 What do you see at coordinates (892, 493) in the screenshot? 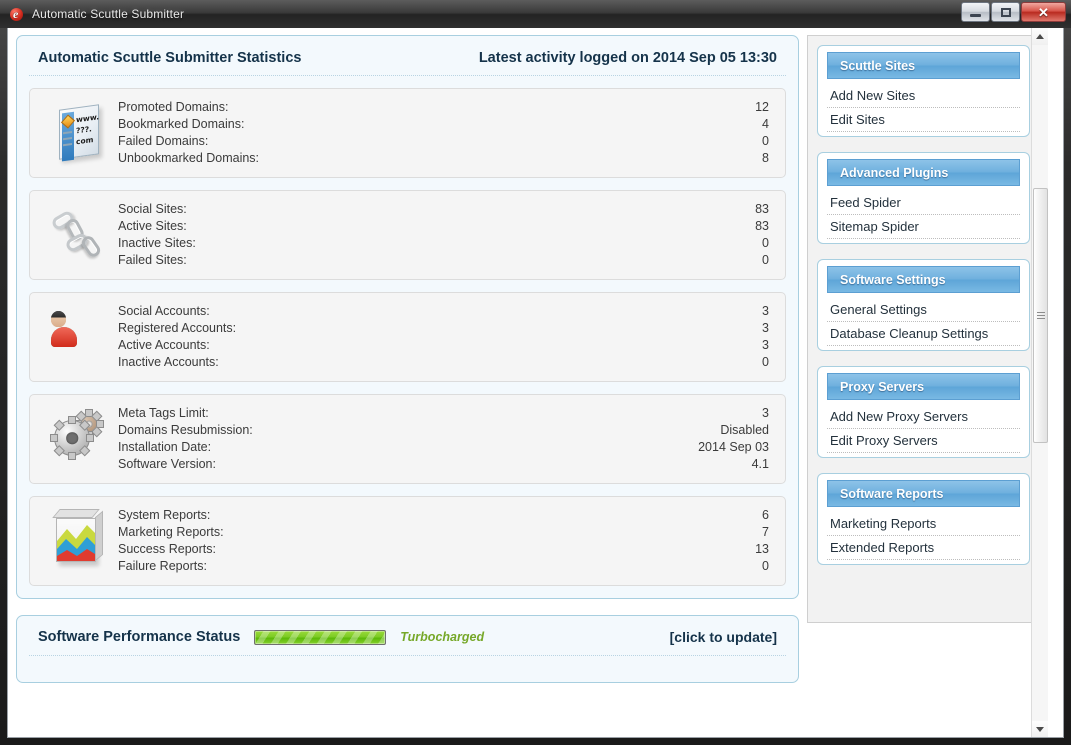
I see `sidebar-box-title: Software Reports` at bounding box center [892, 493].